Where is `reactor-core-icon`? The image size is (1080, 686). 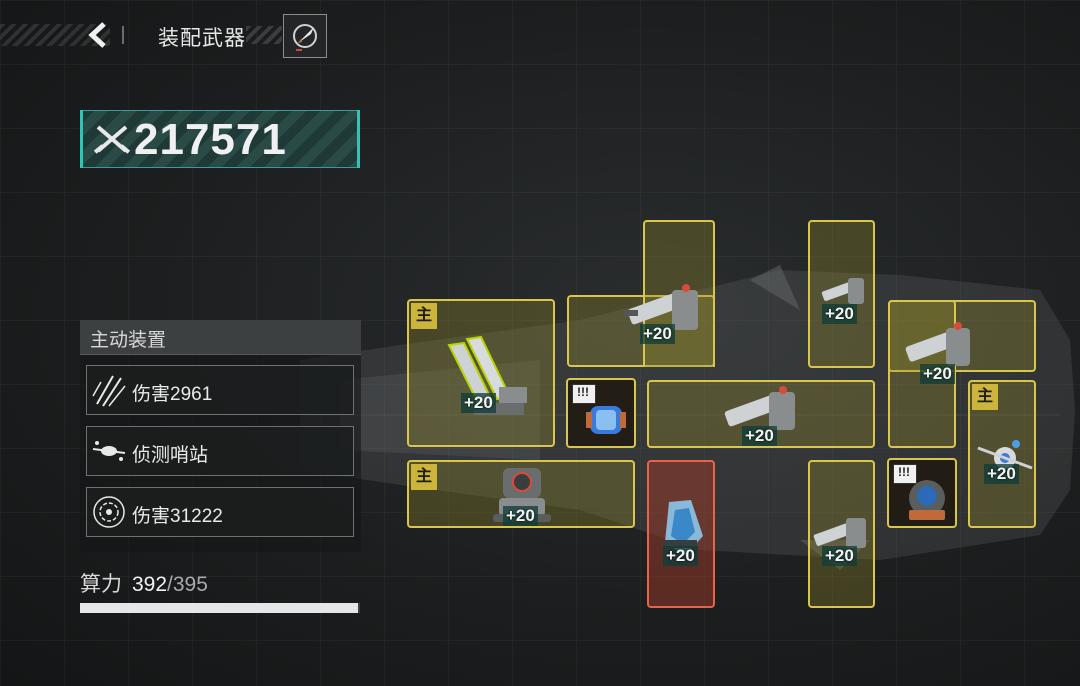
reactor-core-icon is located at coordinates (927, 500).